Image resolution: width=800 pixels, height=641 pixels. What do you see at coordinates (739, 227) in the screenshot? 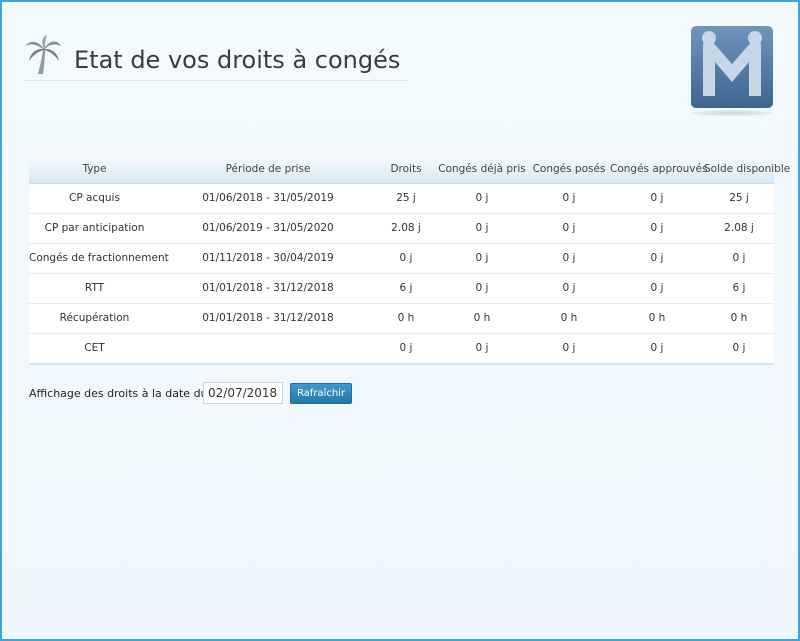
I see `cell-balance: 2.08 j` at bounding box center [739, 227].